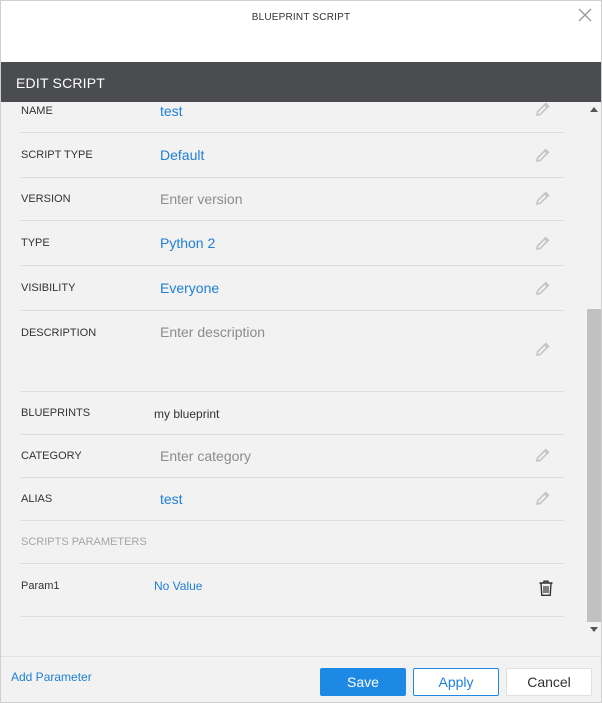 This screenshot has width=602, height=703. I want to click on field-row-alias: ALIAS test, so click(292, 499).